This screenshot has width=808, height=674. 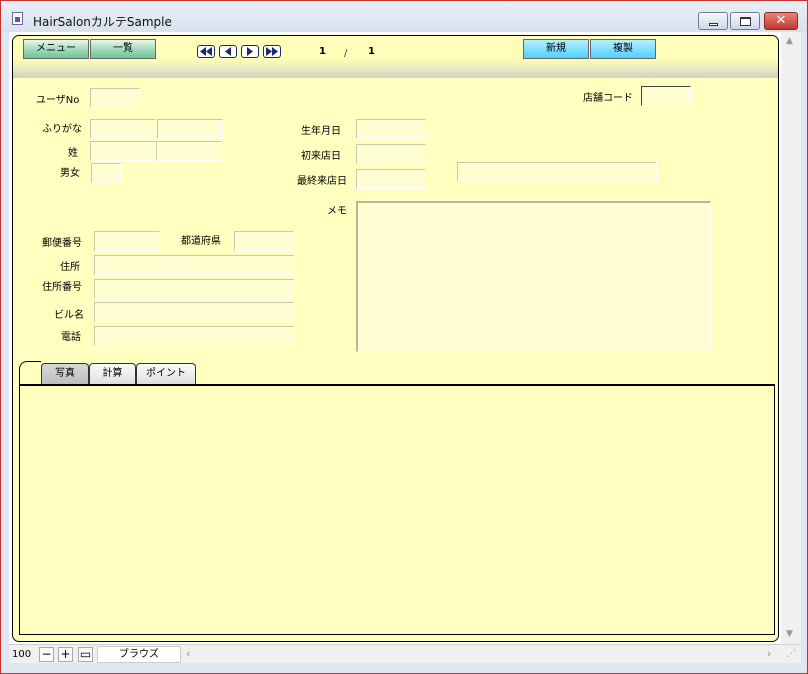 What do you see at coordinates (194, 265) in the screenshot?
I see `address-field` at bounding box center [194, 265].